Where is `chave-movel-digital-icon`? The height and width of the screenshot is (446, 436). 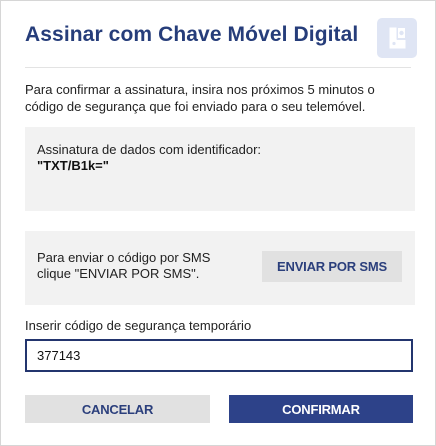
chave-movel-digital-icon is located at coordinates (397, 38).